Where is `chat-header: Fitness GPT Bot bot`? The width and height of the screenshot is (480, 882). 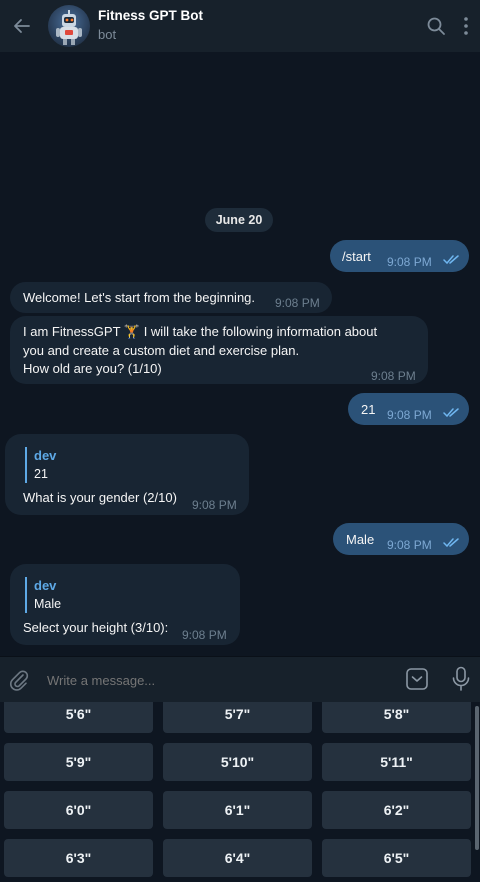
chat-header: Fitness GPT Bot bot is located at coordinates (240, 26).